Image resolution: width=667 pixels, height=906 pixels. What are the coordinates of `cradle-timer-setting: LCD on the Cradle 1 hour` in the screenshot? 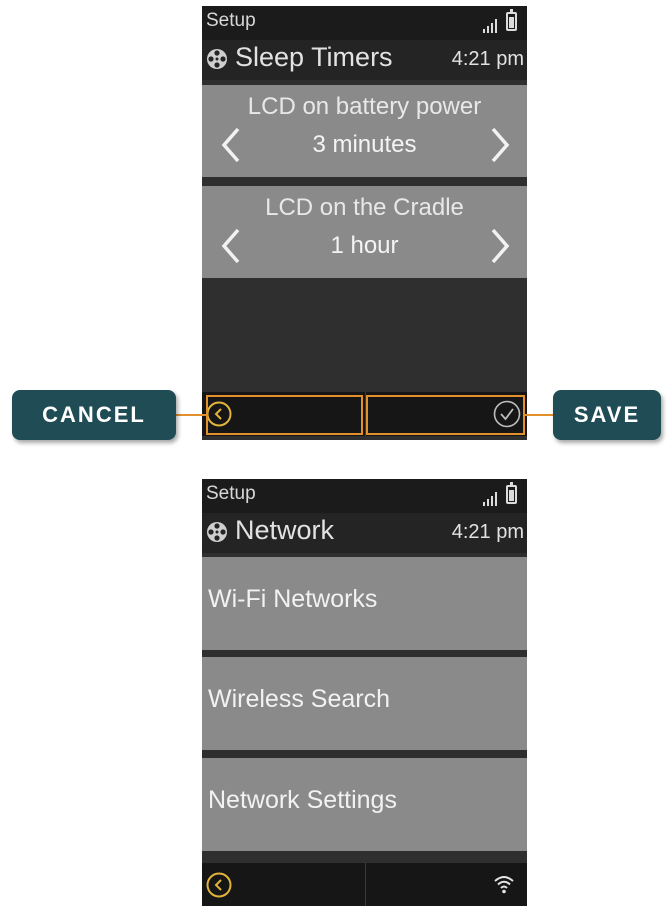 It's located at (364, 232).